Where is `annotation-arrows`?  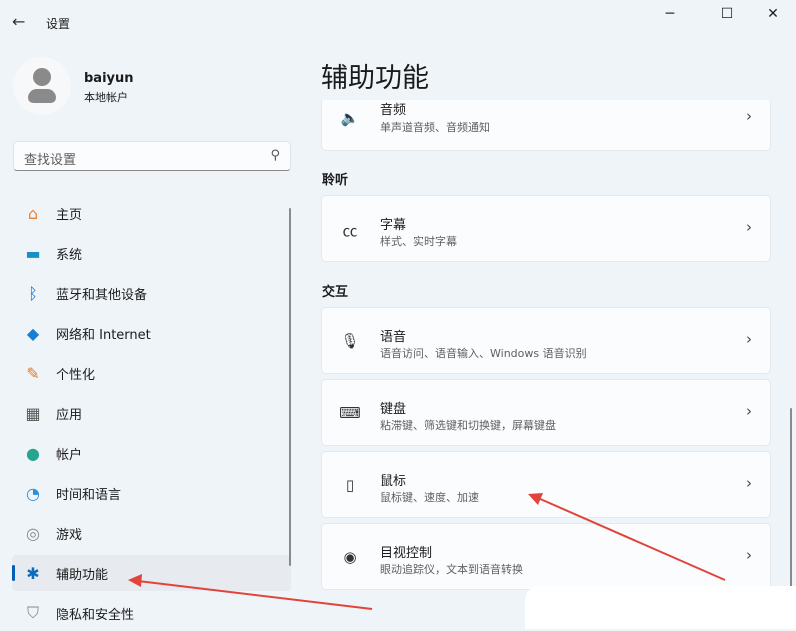
annotation-arrows is located at coordinates (427, 551).